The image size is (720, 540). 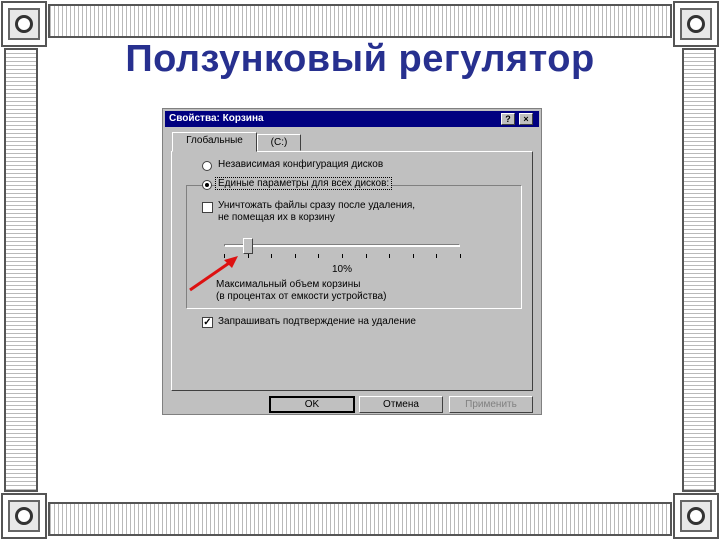 I want to click on pointer-arrow-annotation, so click(x=213, y=274).